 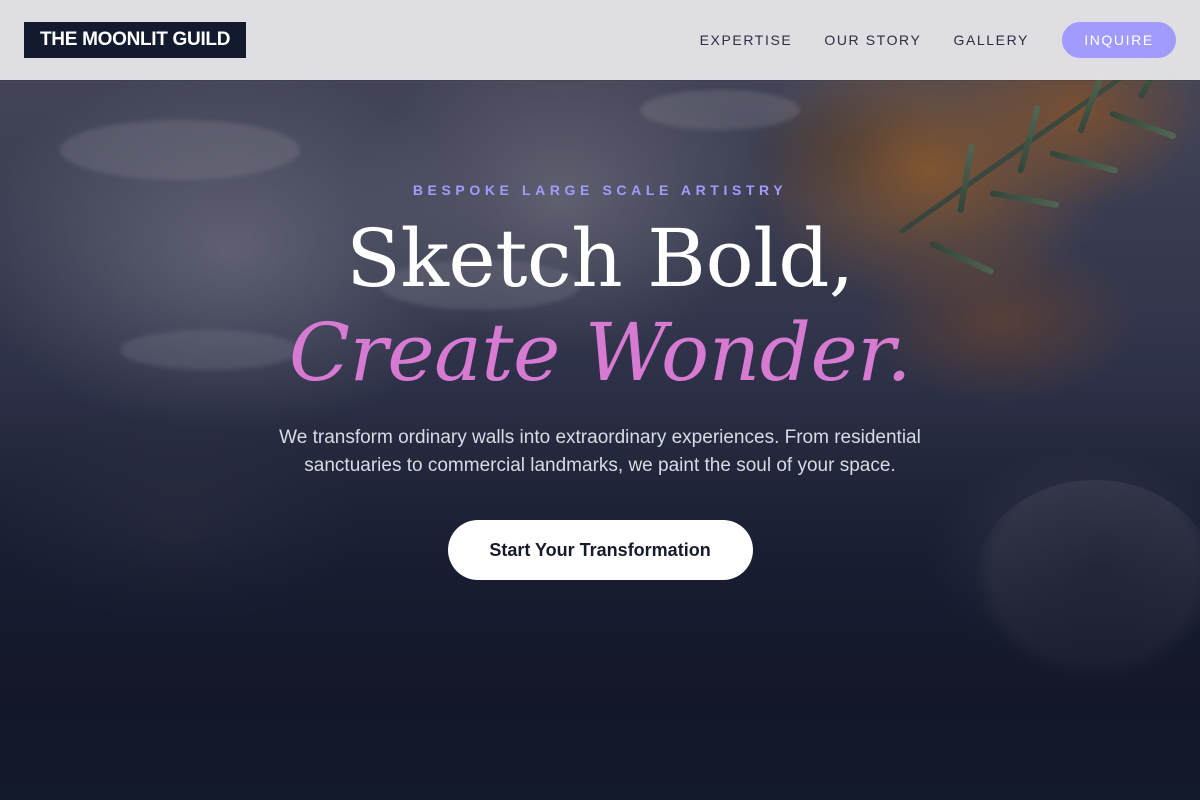 What do you see at coordinates (1119, 40) in the screenshot?
I see `inquire-button: INQUIRE` at bounding box center [1119, 40].